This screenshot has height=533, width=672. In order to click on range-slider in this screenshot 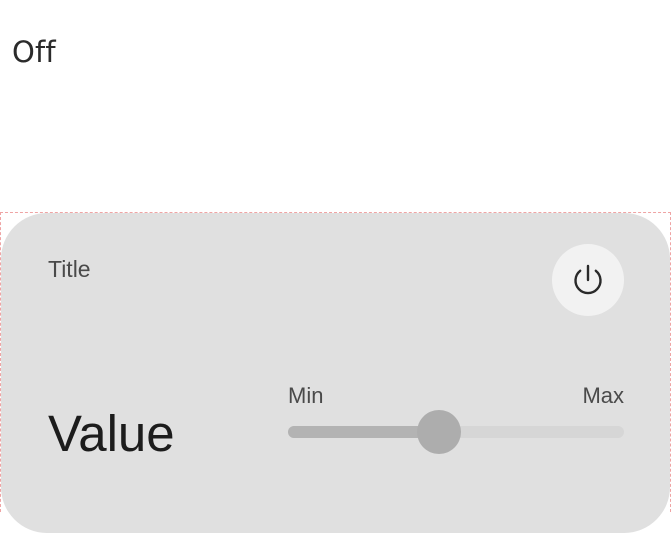, I will do `click(456, 432)`.